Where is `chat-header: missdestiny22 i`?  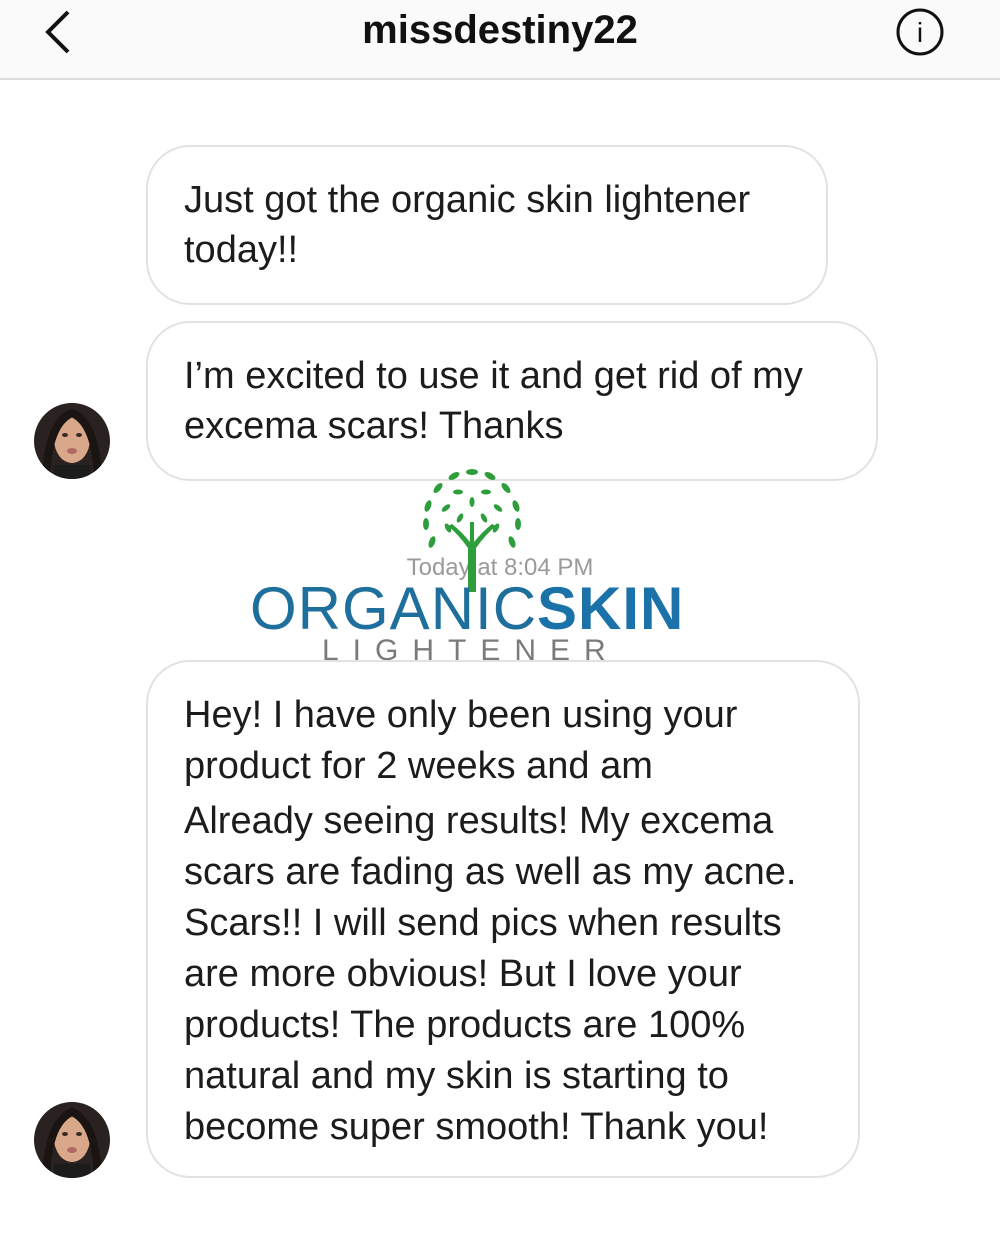
chat-header: missdestiny22 i is located at coordinates (500, 40).